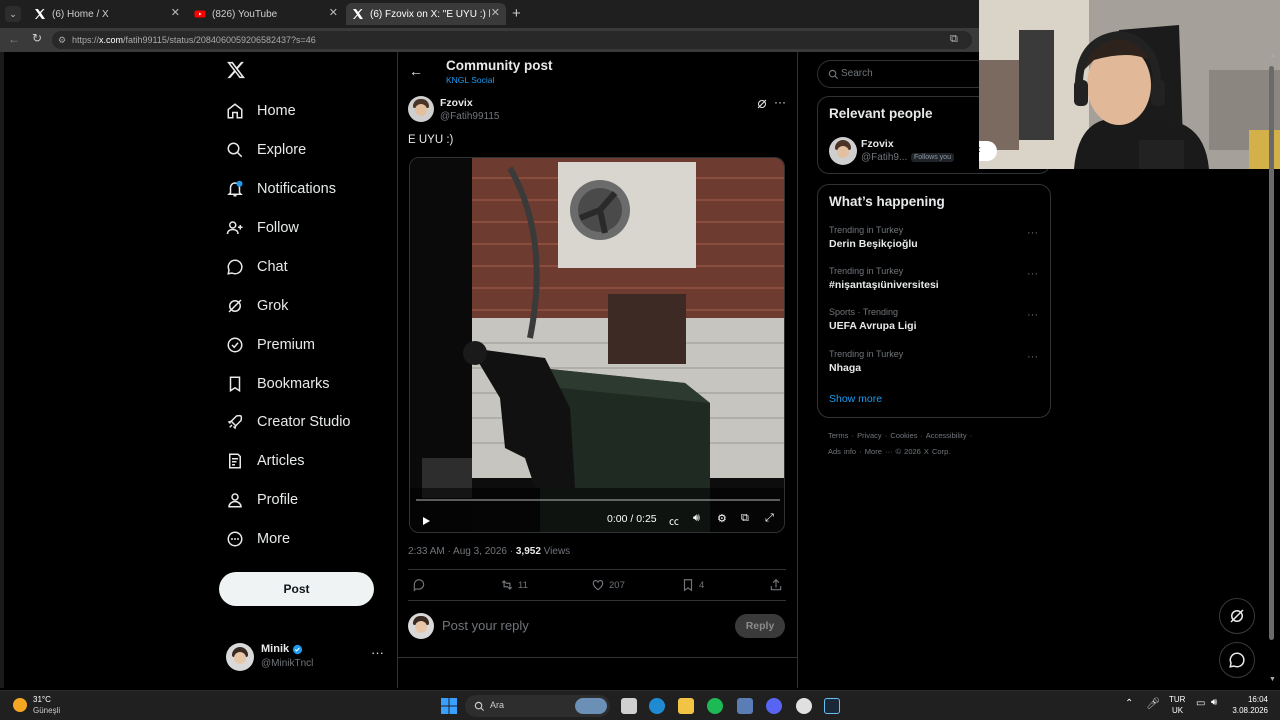 This screenshot has width=1280, height=720. Describe the element at coordinates (1153, 703) in the screenshot. I see `microphone-icon: 🎤︎` at that location.